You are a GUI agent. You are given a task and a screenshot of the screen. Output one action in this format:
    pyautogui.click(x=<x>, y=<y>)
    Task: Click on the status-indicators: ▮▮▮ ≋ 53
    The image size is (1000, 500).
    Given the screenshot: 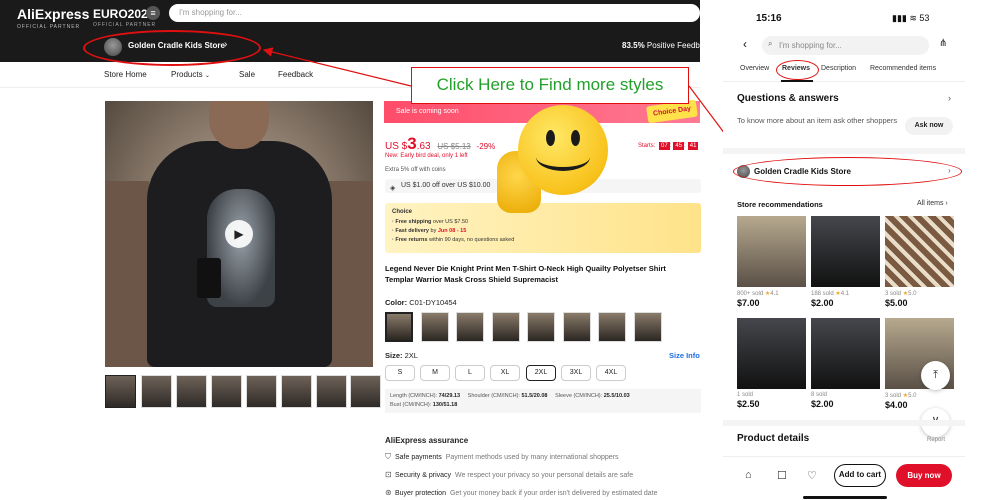 What is the action you would take?
    pyautogui.click(x=911, y=18)
    